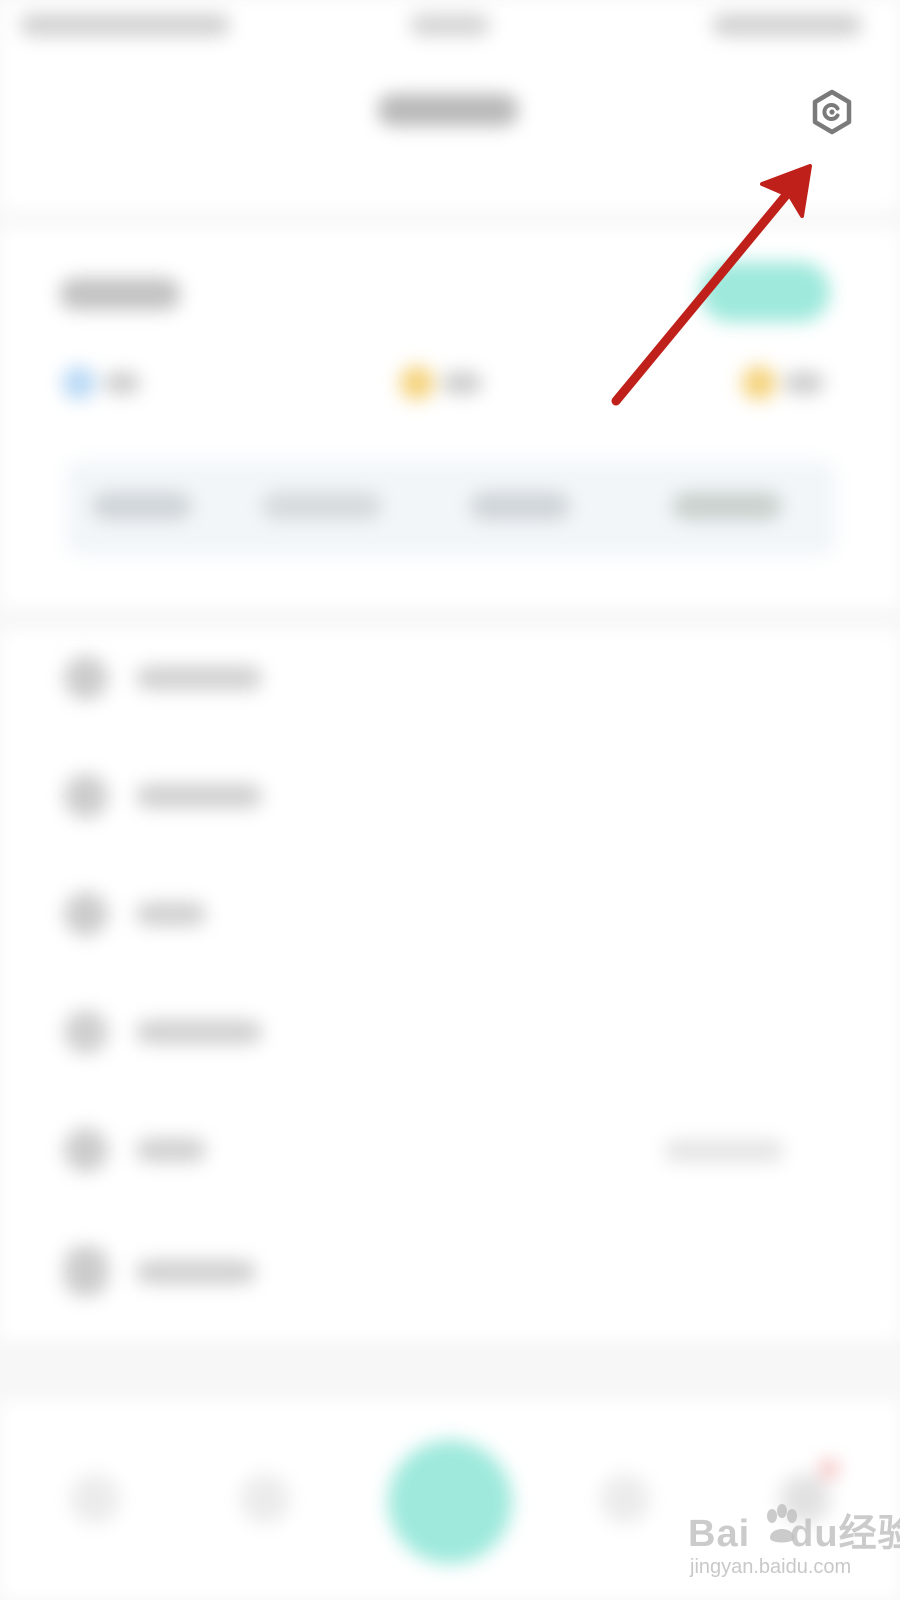  Describe the element at coordinates (765, 292) in the screenshot. I see `profile-action-button` at that location.